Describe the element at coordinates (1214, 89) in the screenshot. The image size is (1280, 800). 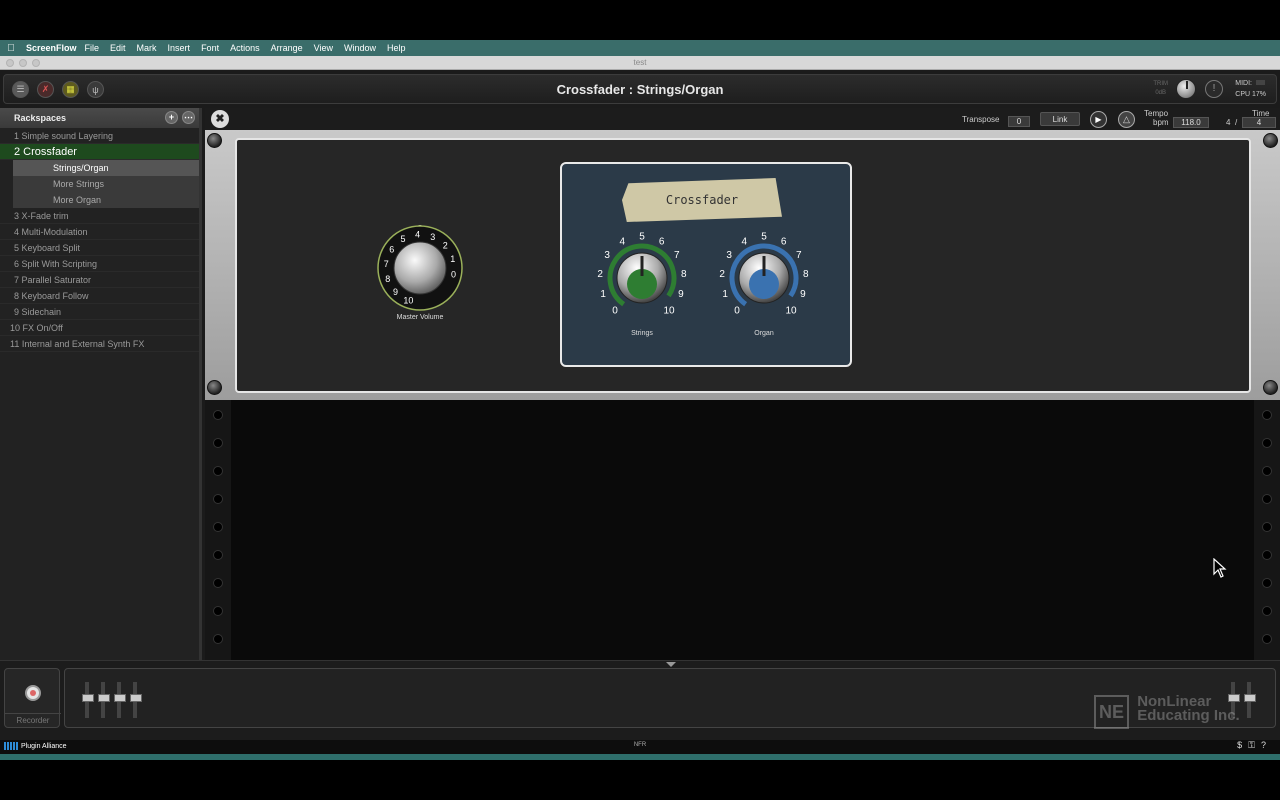
I see `panic-icon: !` at that location.